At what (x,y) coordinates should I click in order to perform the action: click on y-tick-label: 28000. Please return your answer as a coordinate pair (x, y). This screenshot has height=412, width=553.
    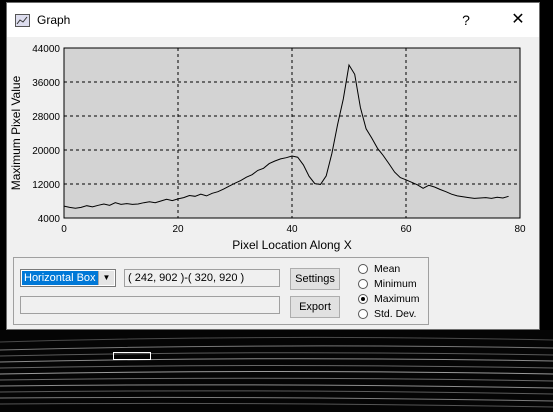
    Looking at the image, I should click on (46, 117).